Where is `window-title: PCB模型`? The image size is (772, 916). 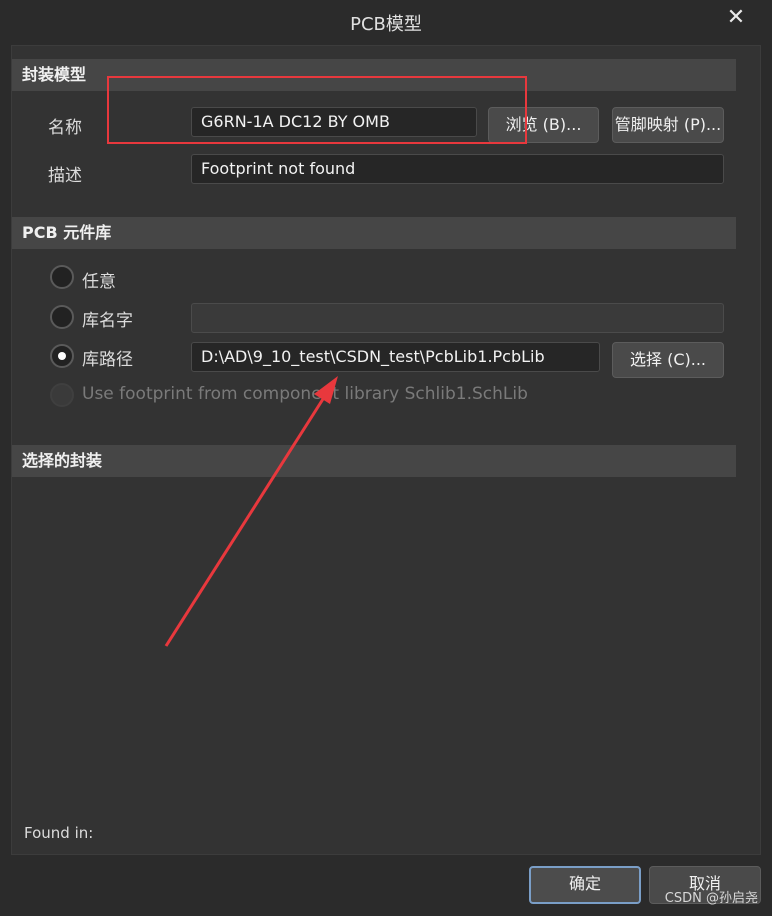
window-title: PCB模型 is located at coordinates (386, 24).